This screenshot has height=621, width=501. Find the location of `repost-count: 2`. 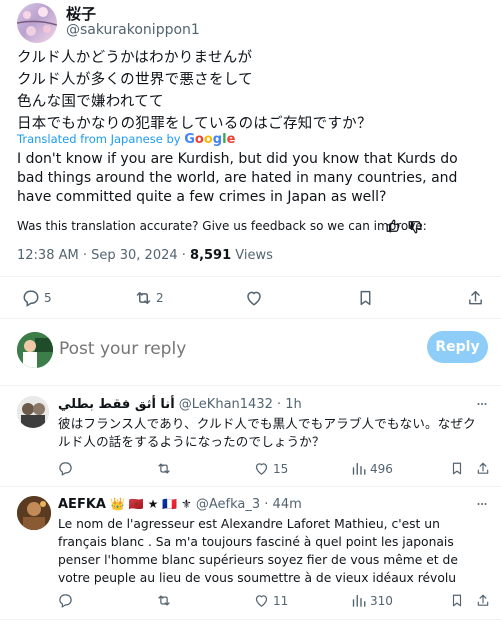

repost-count: 2 is located at coordinates (160, 298).